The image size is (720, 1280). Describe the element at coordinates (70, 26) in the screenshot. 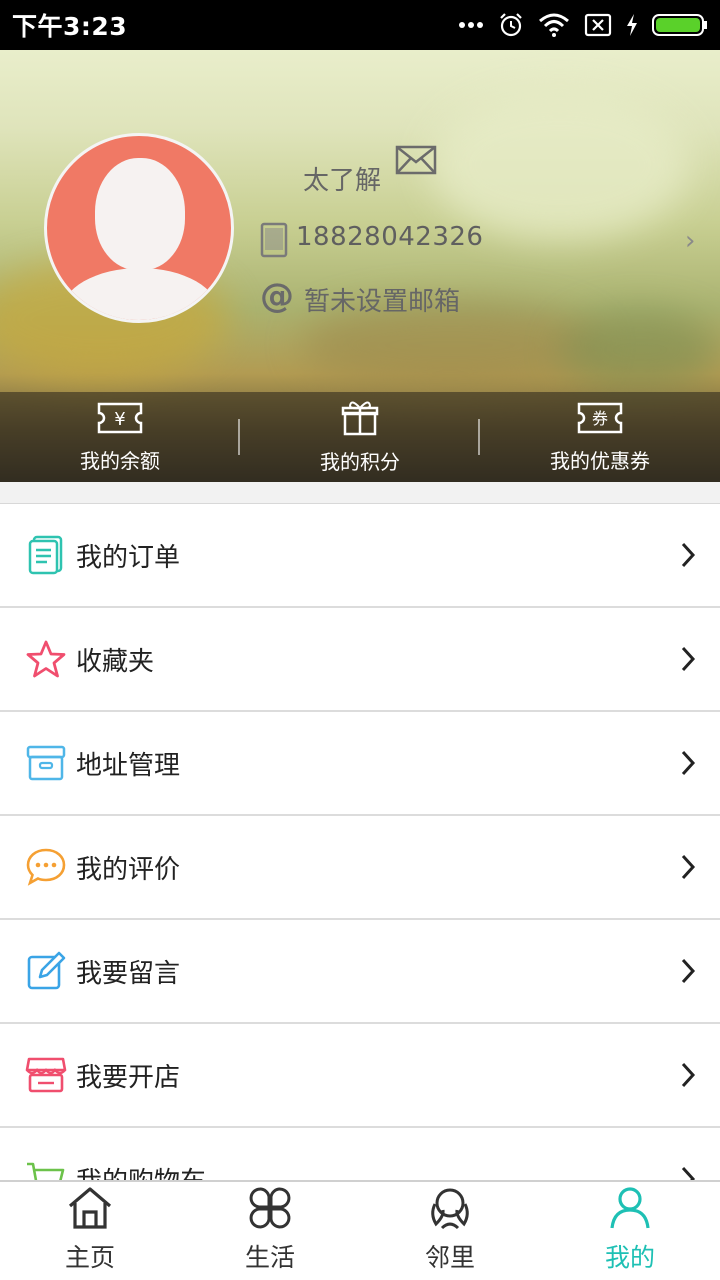

I see `status-time: 下午3:23` at that location.